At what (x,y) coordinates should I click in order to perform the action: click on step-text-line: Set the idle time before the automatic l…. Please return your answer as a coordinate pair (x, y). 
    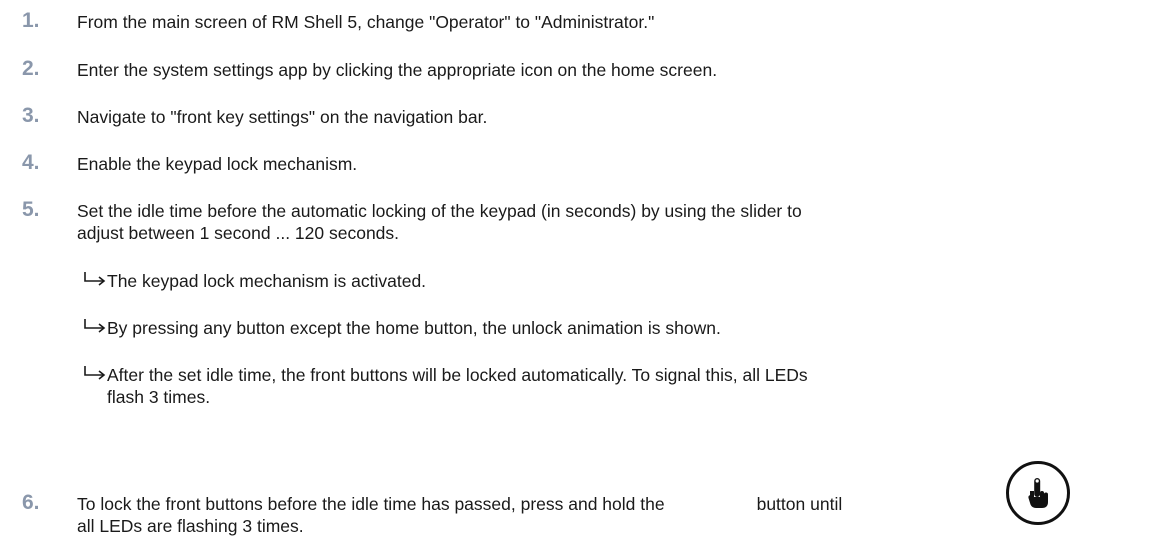
    Looking at the image, I should click on (439, 211).